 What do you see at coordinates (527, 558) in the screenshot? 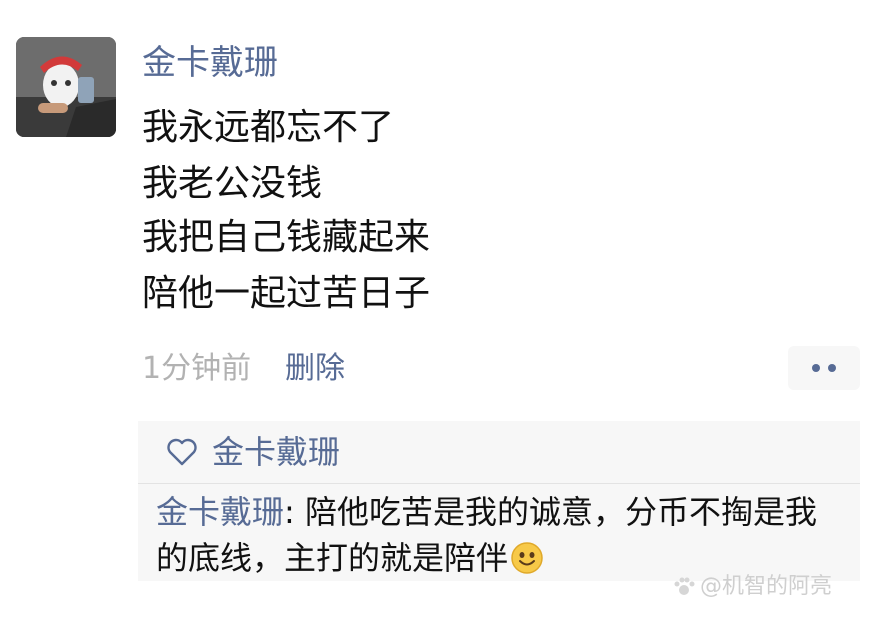
I see `smile-emoji-icon` at bounding box center [527, 558].